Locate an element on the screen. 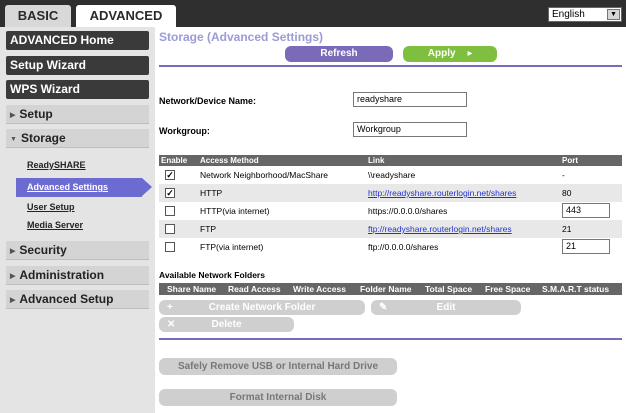 Image resolution: width=626 pixels, height=413 pixels. tab-basic: BASIC is located at coordinates (38, 16).